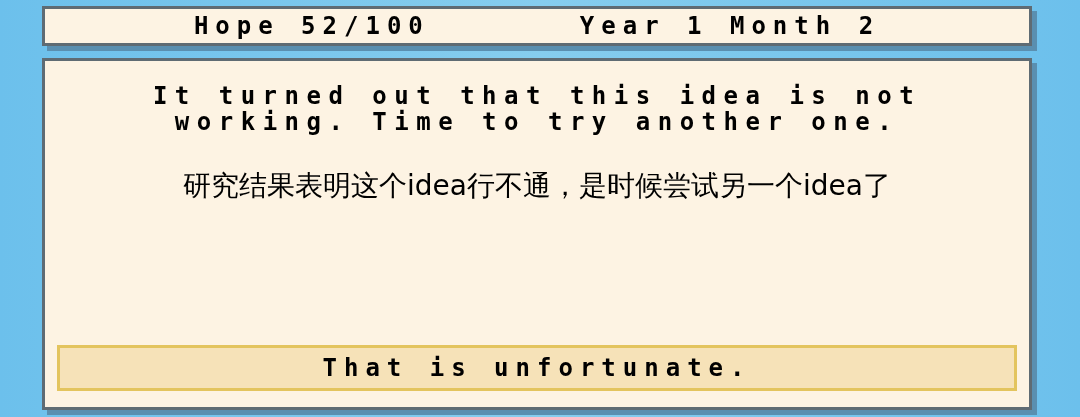 Image resolution: width=1080 pixels, height=417 pixels. I want to click on translation-text: 研究结果表明这个idea行不通，是时候尝试另一个idea了, so click(537, 186).